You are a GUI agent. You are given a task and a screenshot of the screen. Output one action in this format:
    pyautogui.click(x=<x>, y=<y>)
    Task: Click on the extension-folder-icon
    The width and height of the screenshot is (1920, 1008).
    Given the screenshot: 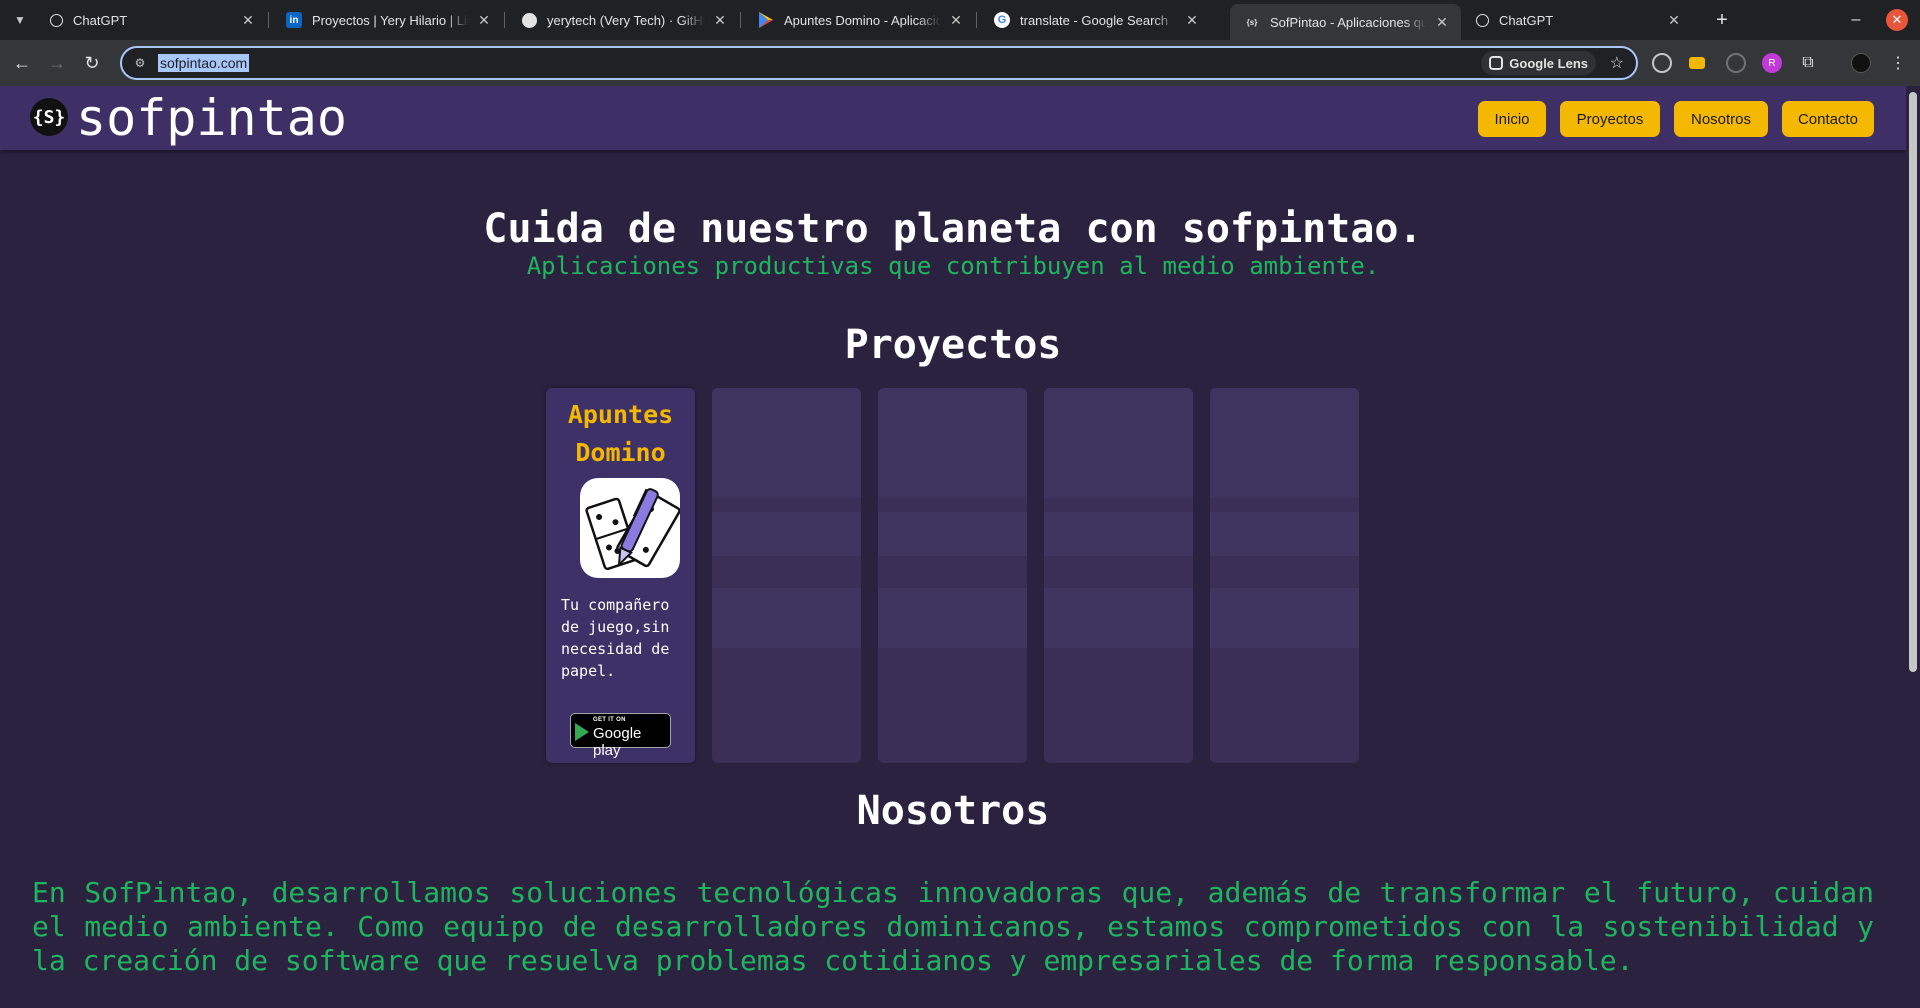 What is the action you would take?
    pyautogui.click(x=1697, y=63)
    